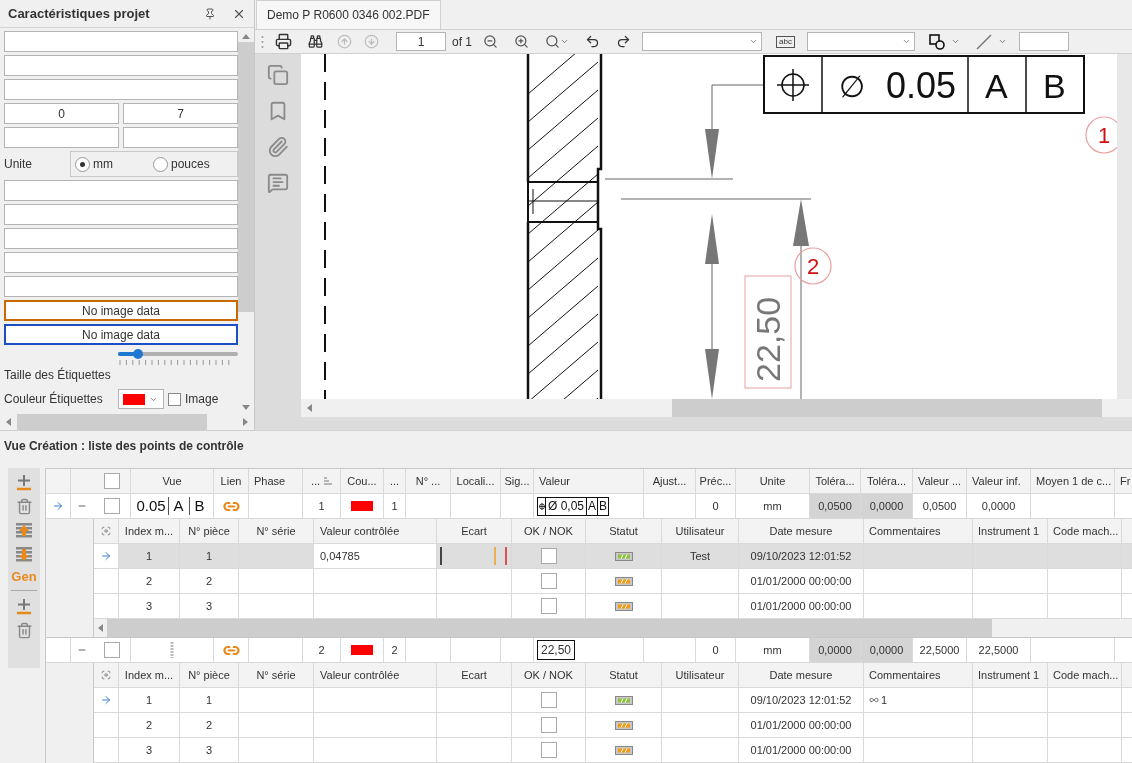 This screenshot has width=1132, height=763. I want to click on sort-icon, so click(328, 481).